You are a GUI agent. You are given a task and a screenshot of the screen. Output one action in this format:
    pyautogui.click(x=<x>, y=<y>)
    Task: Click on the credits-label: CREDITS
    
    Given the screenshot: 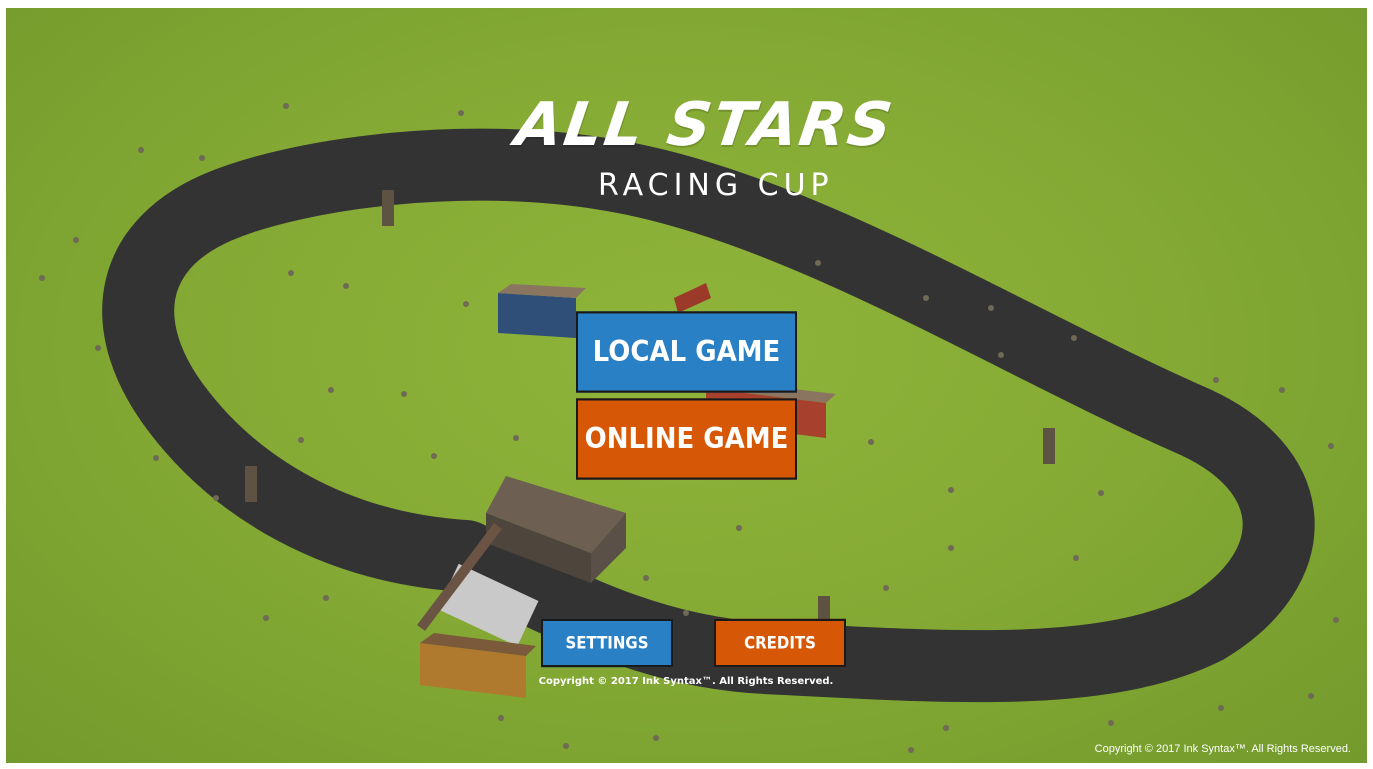 What is the action you would take?
    pyautogui.click(x=780, y=643)
    